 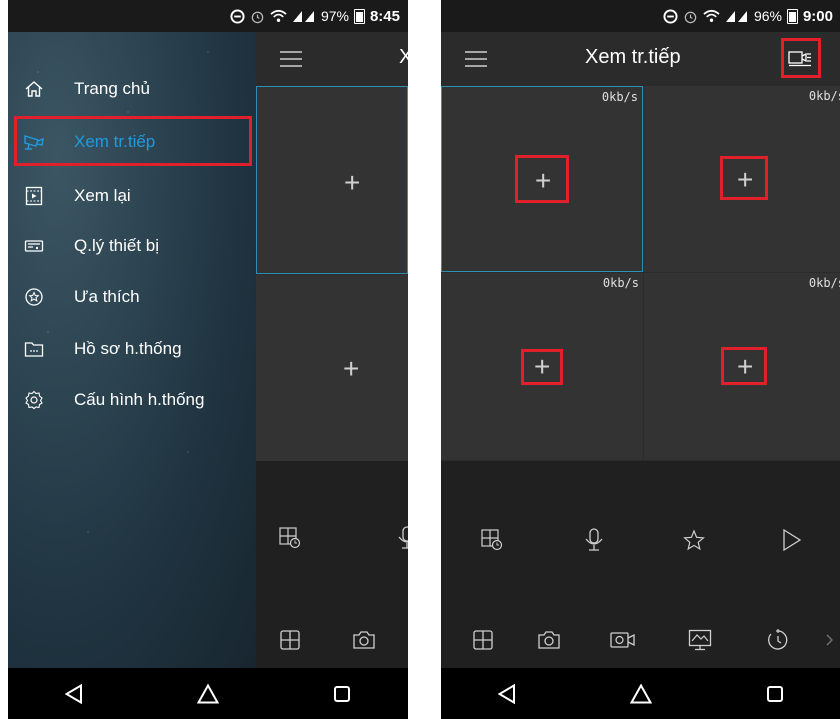 I want to click on status-bar: 96% 9:00, so click(x=640, y=16).